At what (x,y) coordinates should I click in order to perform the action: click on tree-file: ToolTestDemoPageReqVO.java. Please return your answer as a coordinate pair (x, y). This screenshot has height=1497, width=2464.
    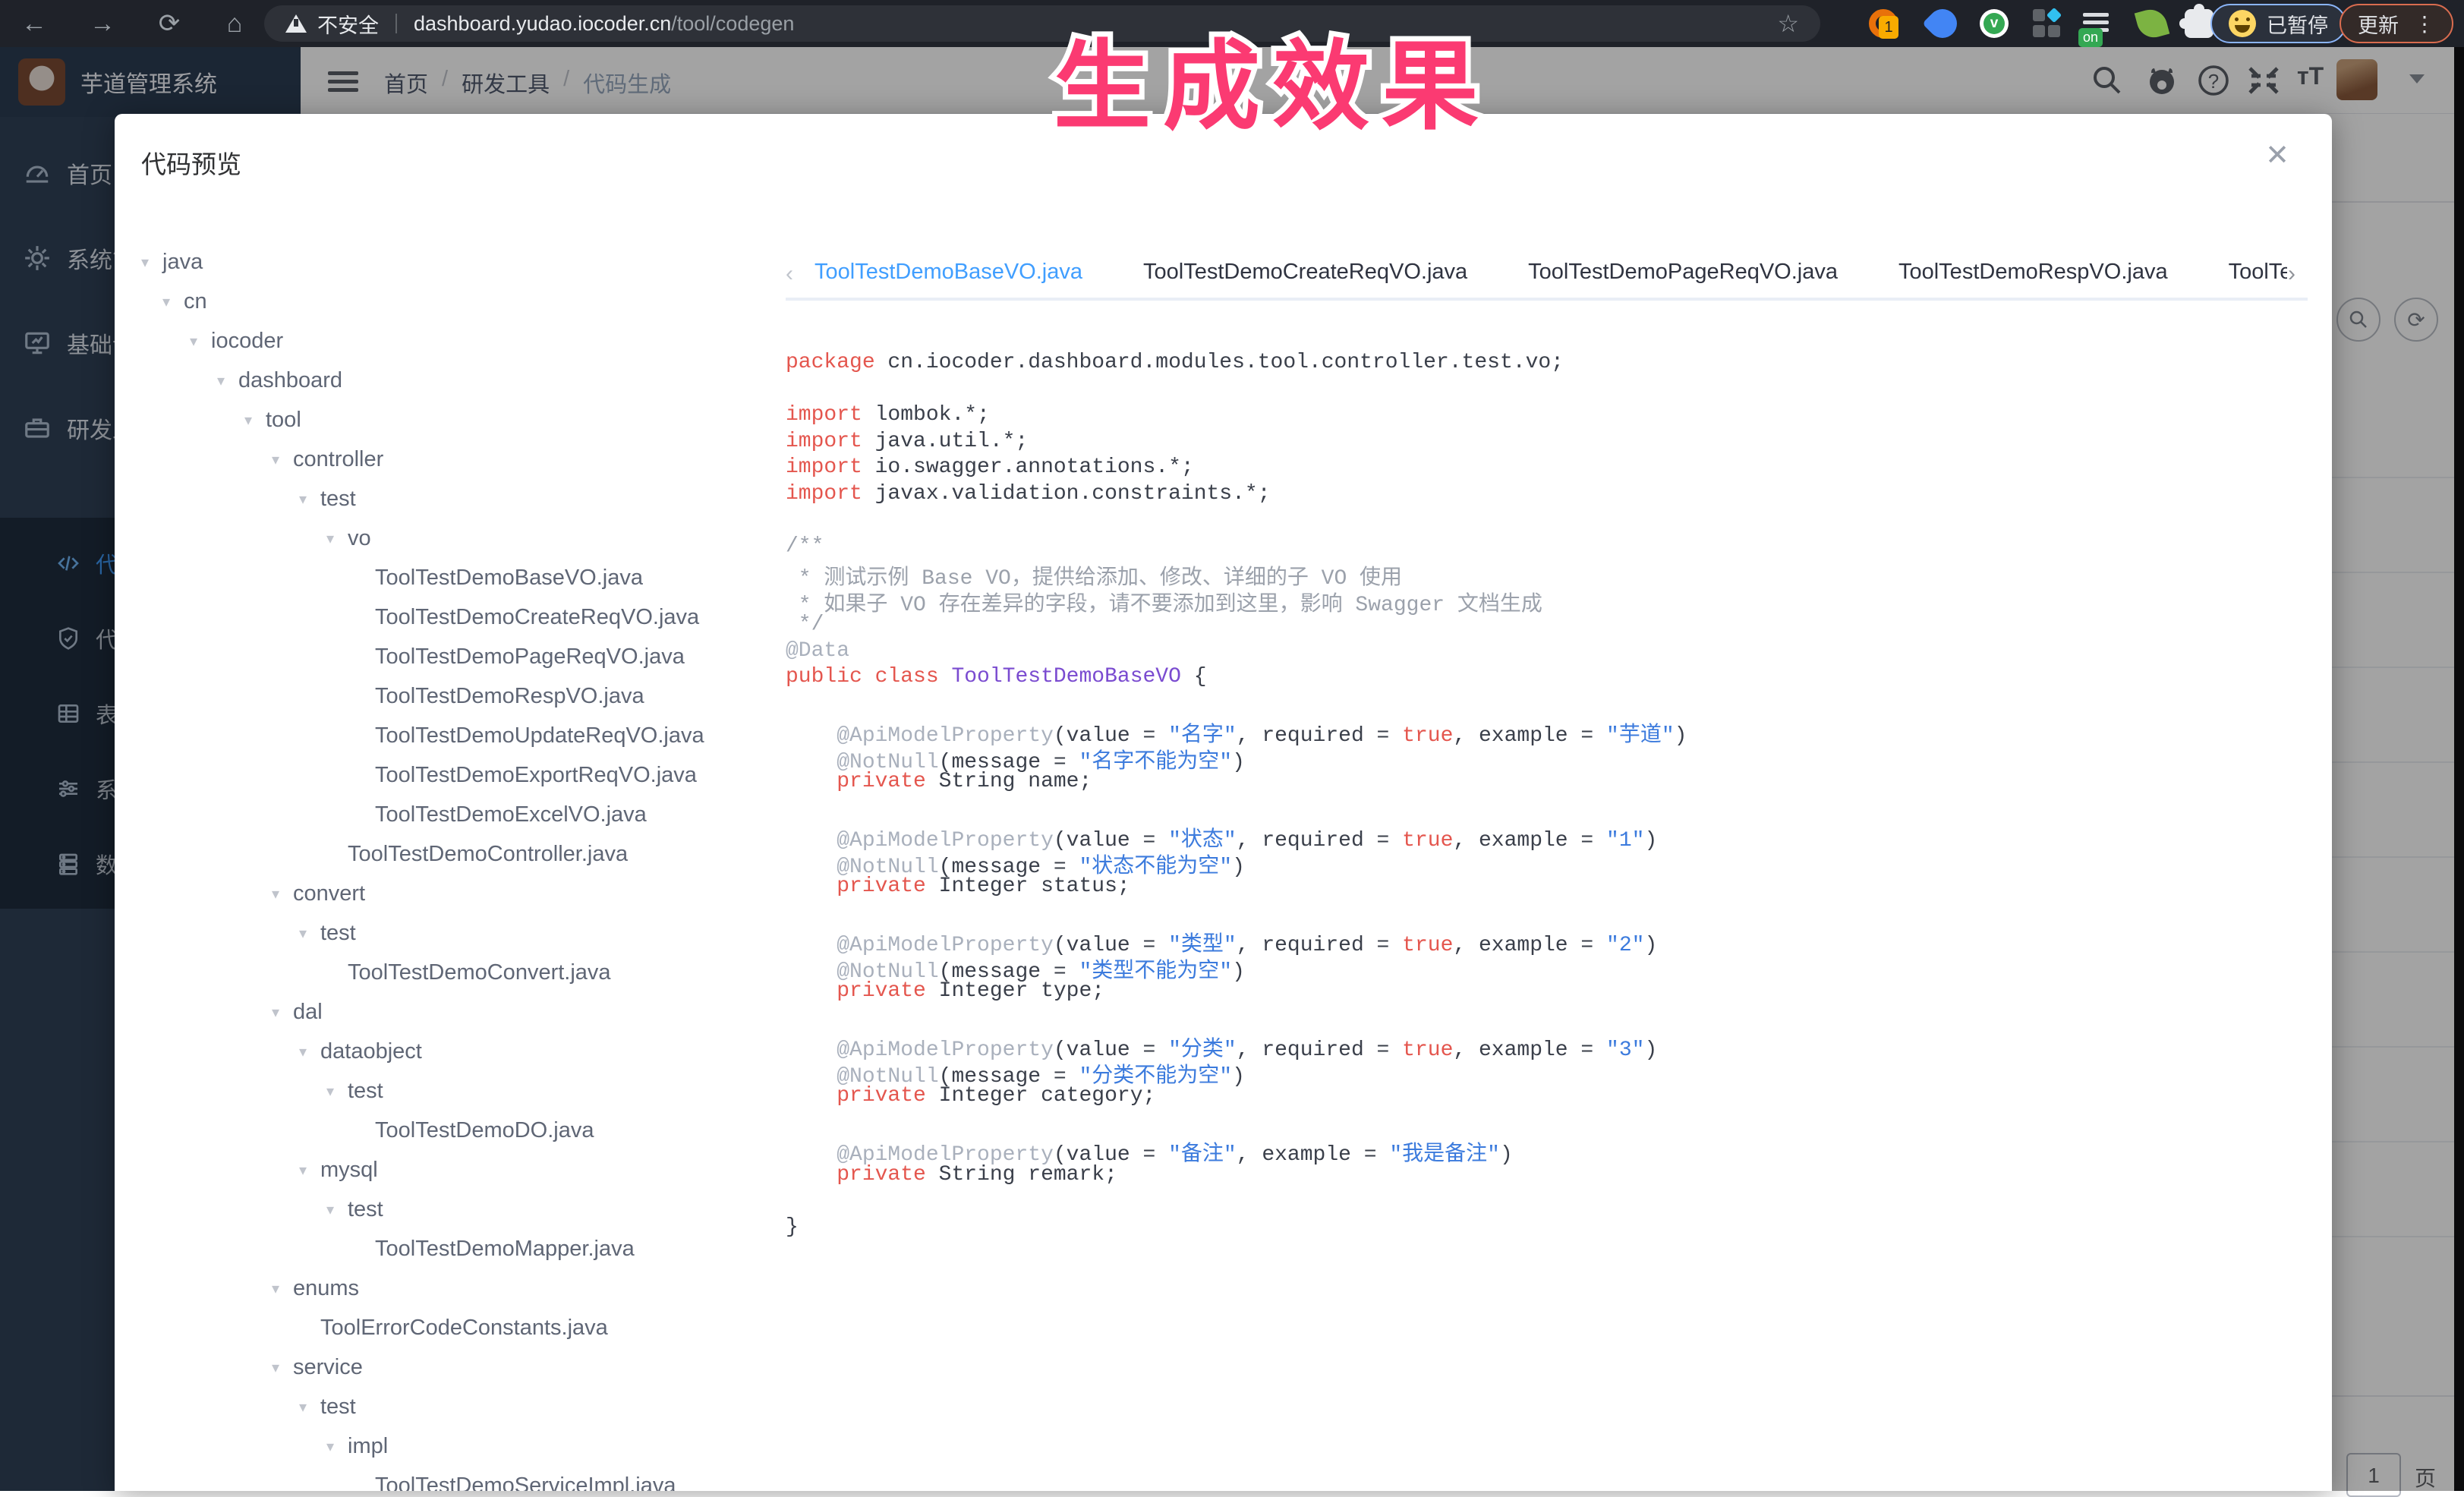
    Looking at the image, I should click on (463, 656).